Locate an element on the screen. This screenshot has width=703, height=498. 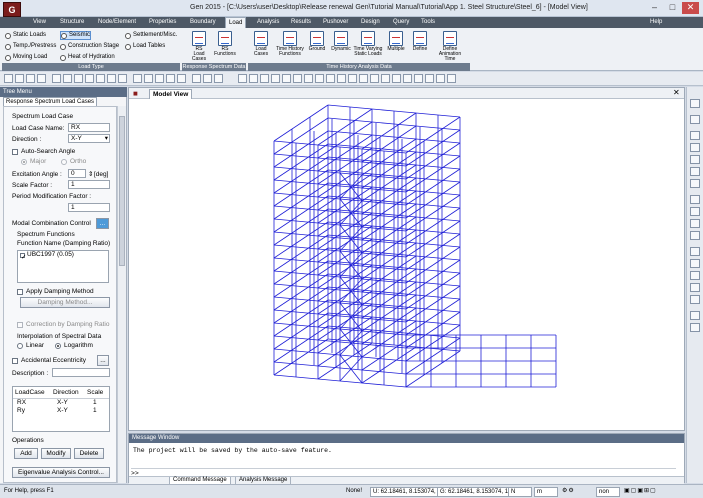
menu-help: Help is located at coordinates (656, 22).